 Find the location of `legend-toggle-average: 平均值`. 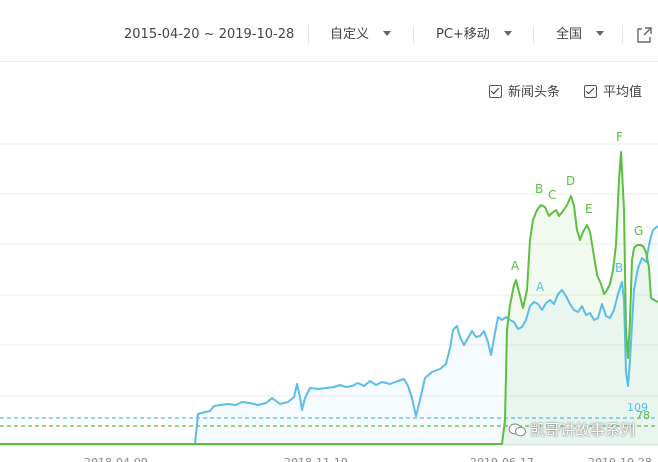

legend-toggle-average: 平均值 is located at coordinates (613, 93).